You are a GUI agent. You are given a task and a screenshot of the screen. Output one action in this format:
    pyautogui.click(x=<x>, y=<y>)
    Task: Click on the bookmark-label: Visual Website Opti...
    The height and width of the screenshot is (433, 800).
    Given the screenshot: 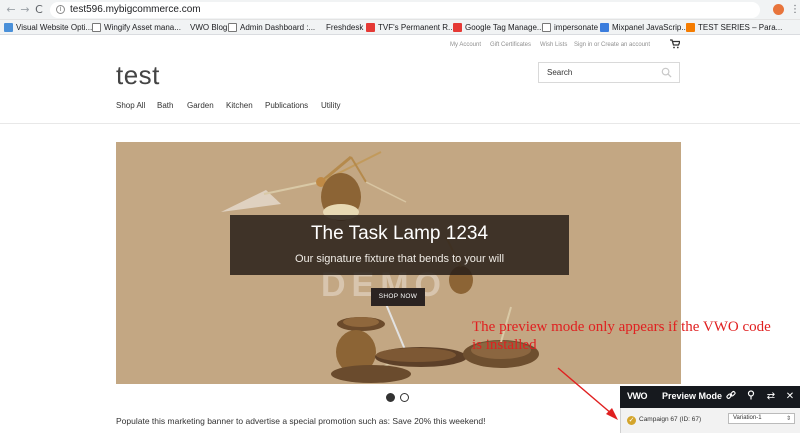 What is the action you would take?
    pyautogui.click(x=54, y=27)
    